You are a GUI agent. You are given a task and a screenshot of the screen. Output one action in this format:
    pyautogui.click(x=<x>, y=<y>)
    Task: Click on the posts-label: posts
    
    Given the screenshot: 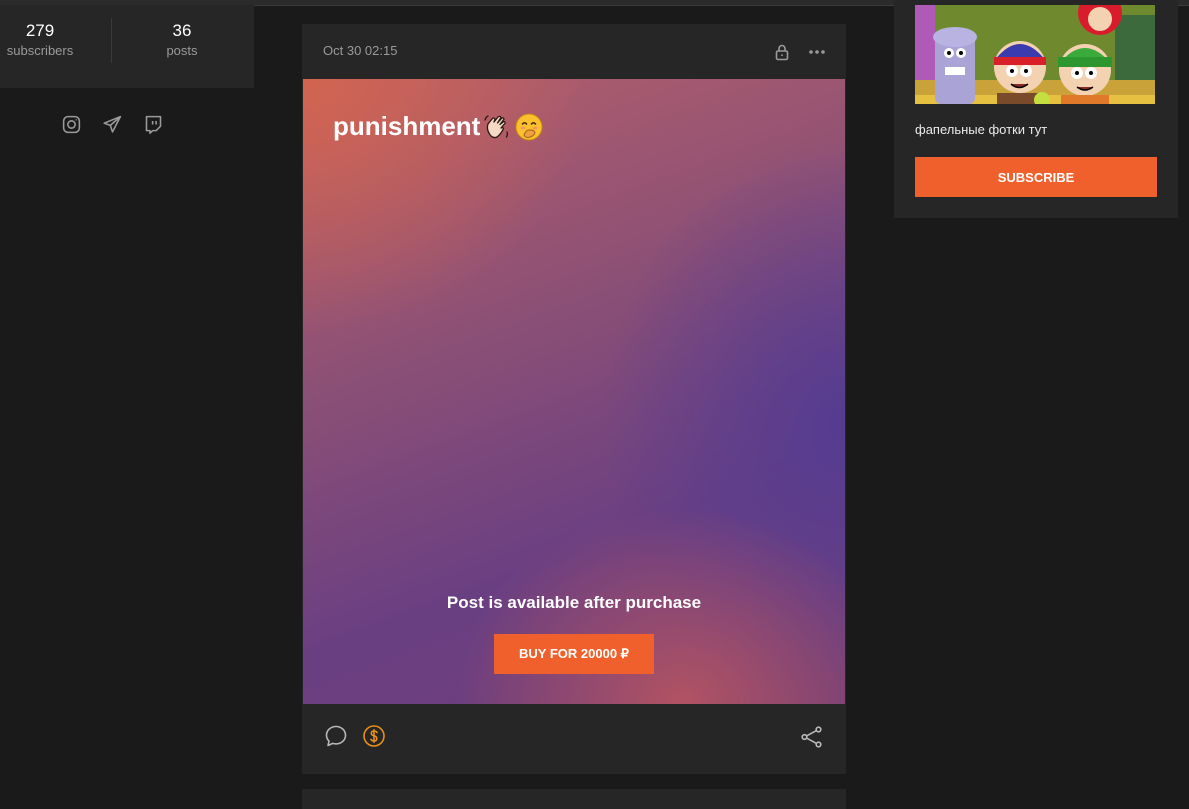 What is the action you would take?
    pyautogui.click(x=182, y=50)
    